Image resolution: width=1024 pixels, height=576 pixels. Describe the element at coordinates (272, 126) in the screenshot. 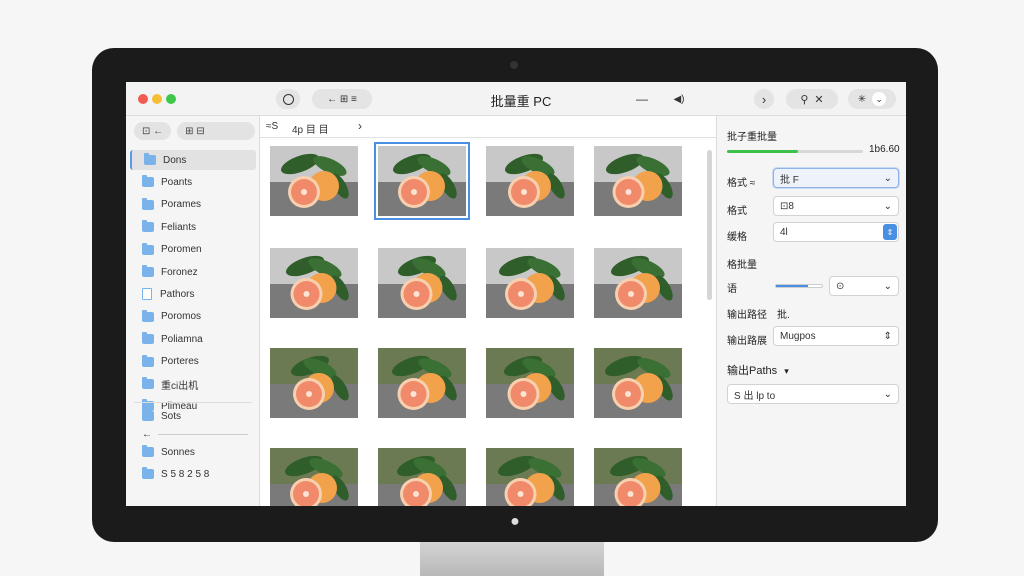

I see `path-prefix: ≈S` at that location.